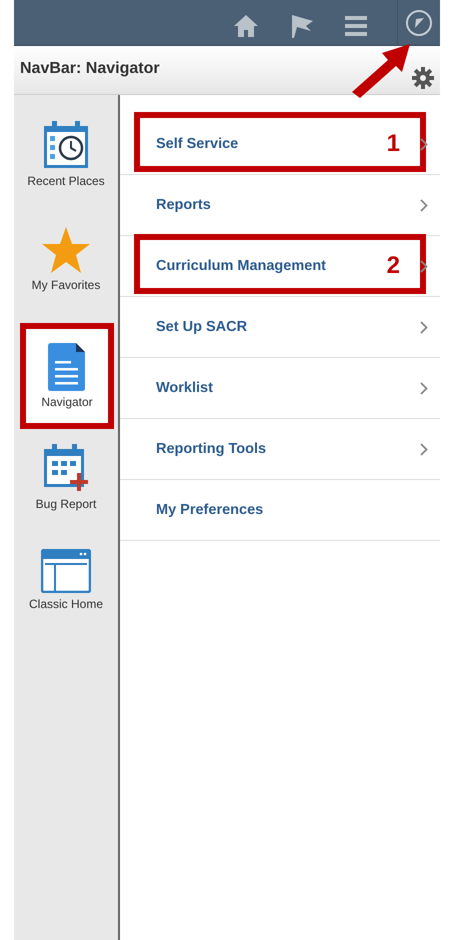 The image size is (449, 940). What do you see at coordinates (419, 22) in the screenshot?
I see `compass-icon` at bounding box center [419, 22].